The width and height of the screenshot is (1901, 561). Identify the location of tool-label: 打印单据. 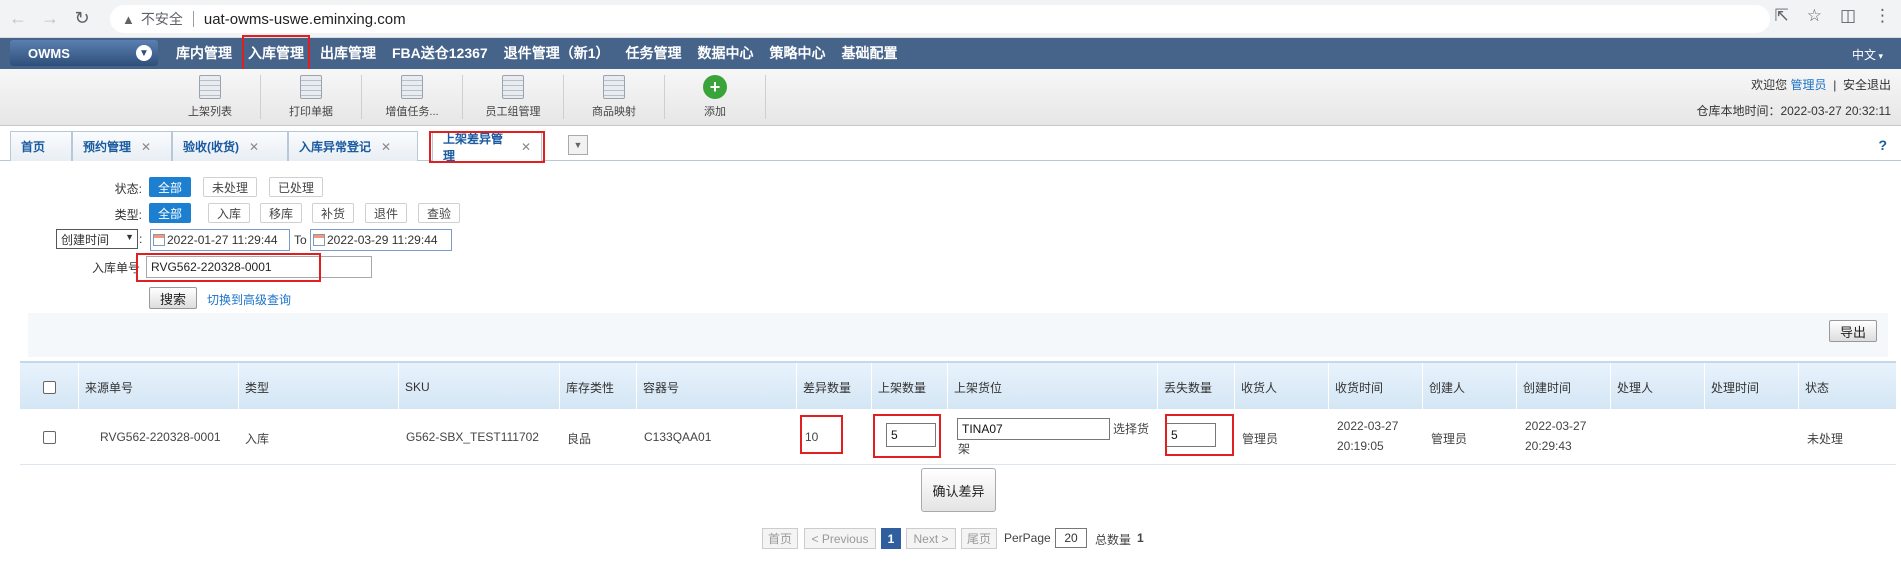
(311, 112).